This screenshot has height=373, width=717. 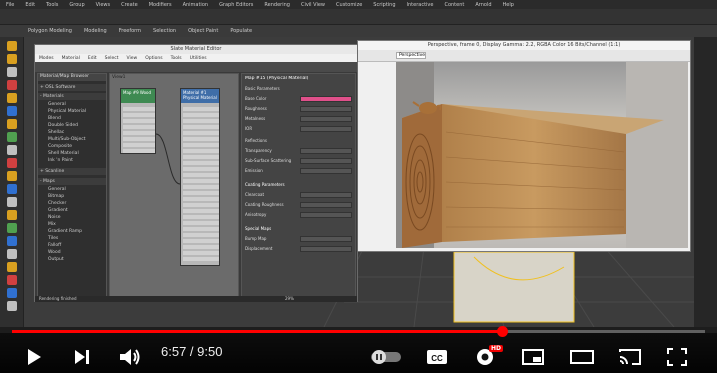 I want to click on browser-item: Shellac, so click(x=72, y=132).